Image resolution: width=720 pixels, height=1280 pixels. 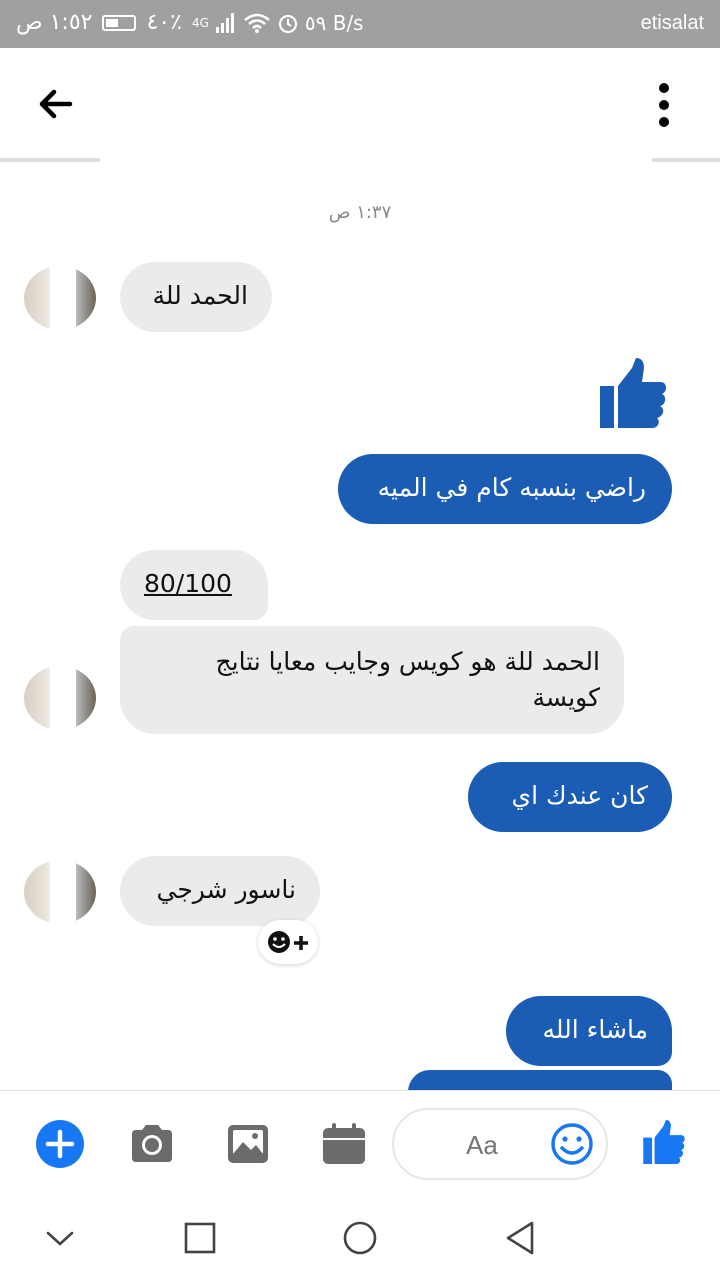 I want to click on signal-icon, so click(x=224, y=22).